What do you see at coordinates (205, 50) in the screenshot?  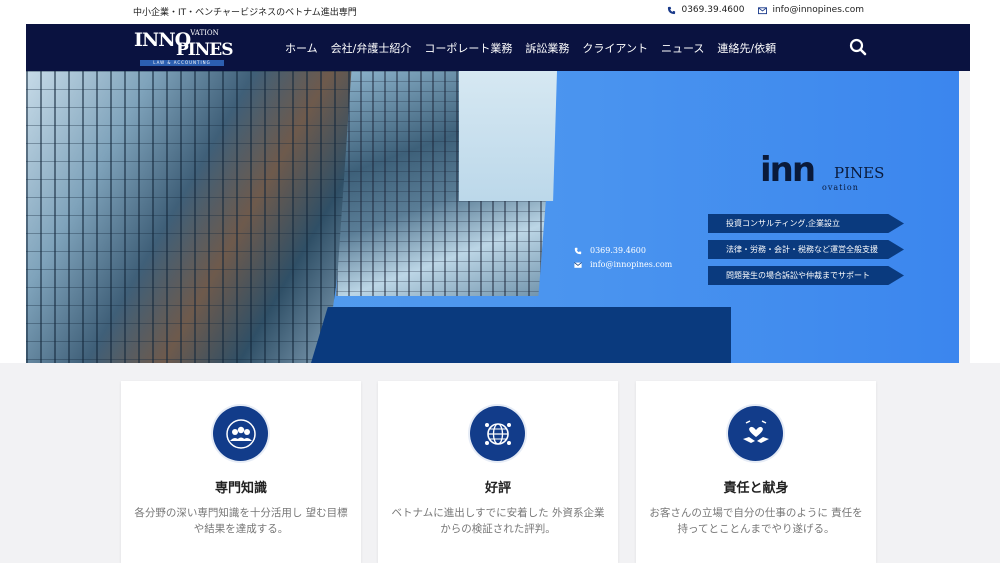 I see `logo-line2: PINES` at bounding box center [205, 50].